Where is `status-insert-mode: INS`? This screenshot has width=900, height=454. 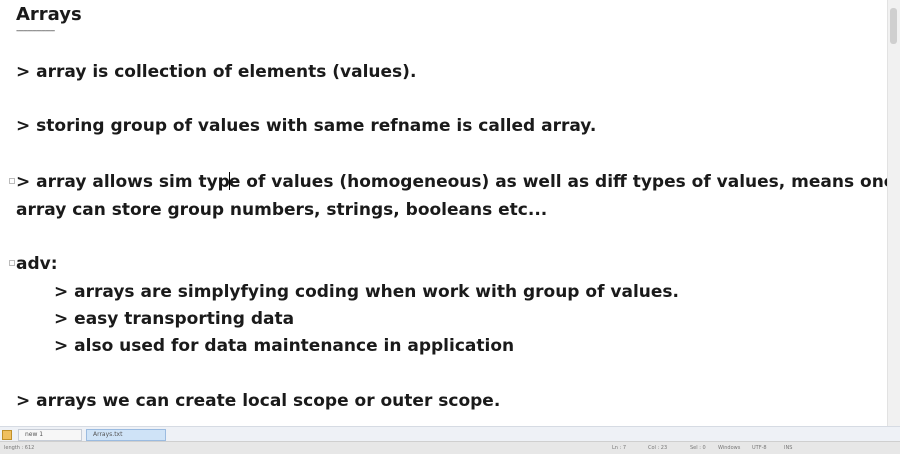 status-insert-mode: INS is located at coordinates (788, 448).